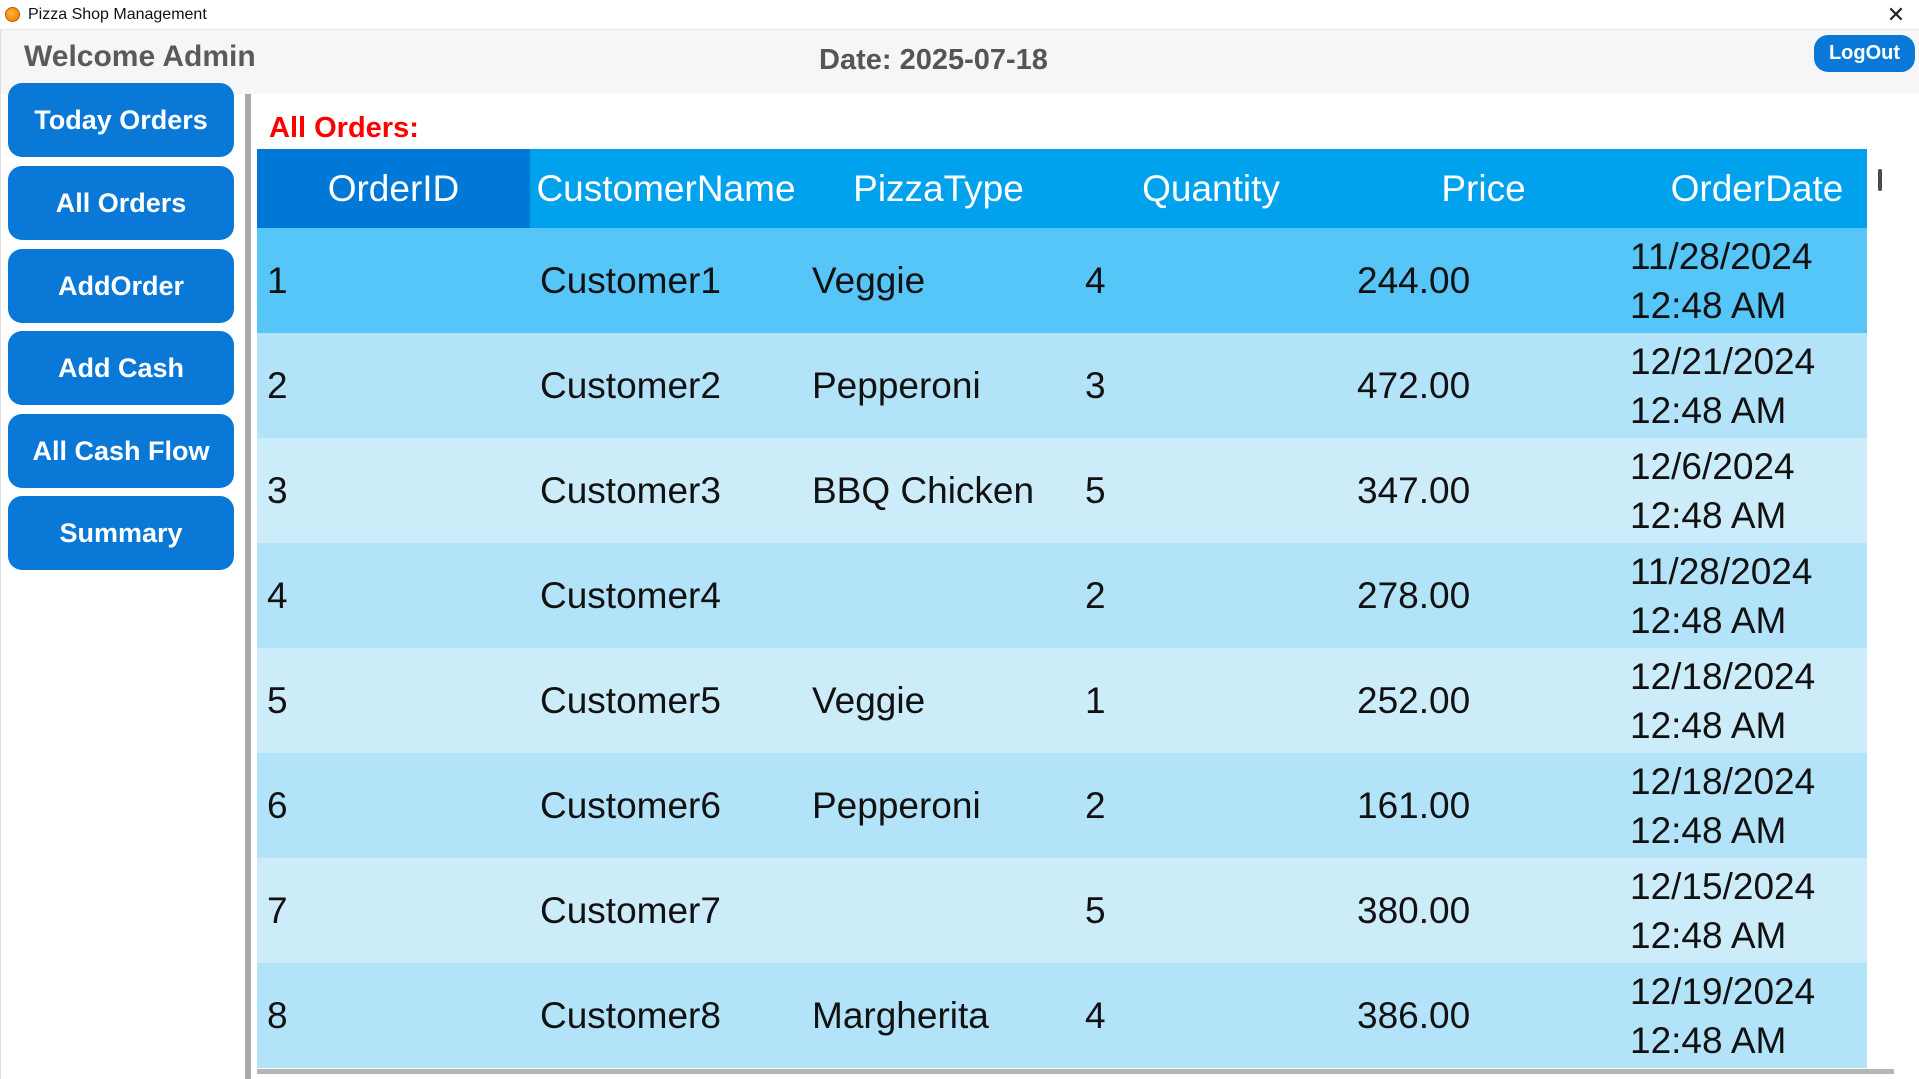 Image resolution: width=1919 pixels, height=1079 pixels. What do you see at coordinates (1414, 595) in the screenshot?
I see `cell-price: 278.00` at bounding box center [1414, 595].